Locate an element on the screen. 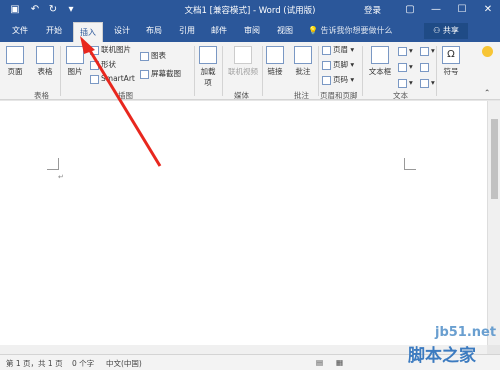 The width and height of the screenshot is (500, 370). online-picture-button: 联机图片 is located at coordinates (110, 49).